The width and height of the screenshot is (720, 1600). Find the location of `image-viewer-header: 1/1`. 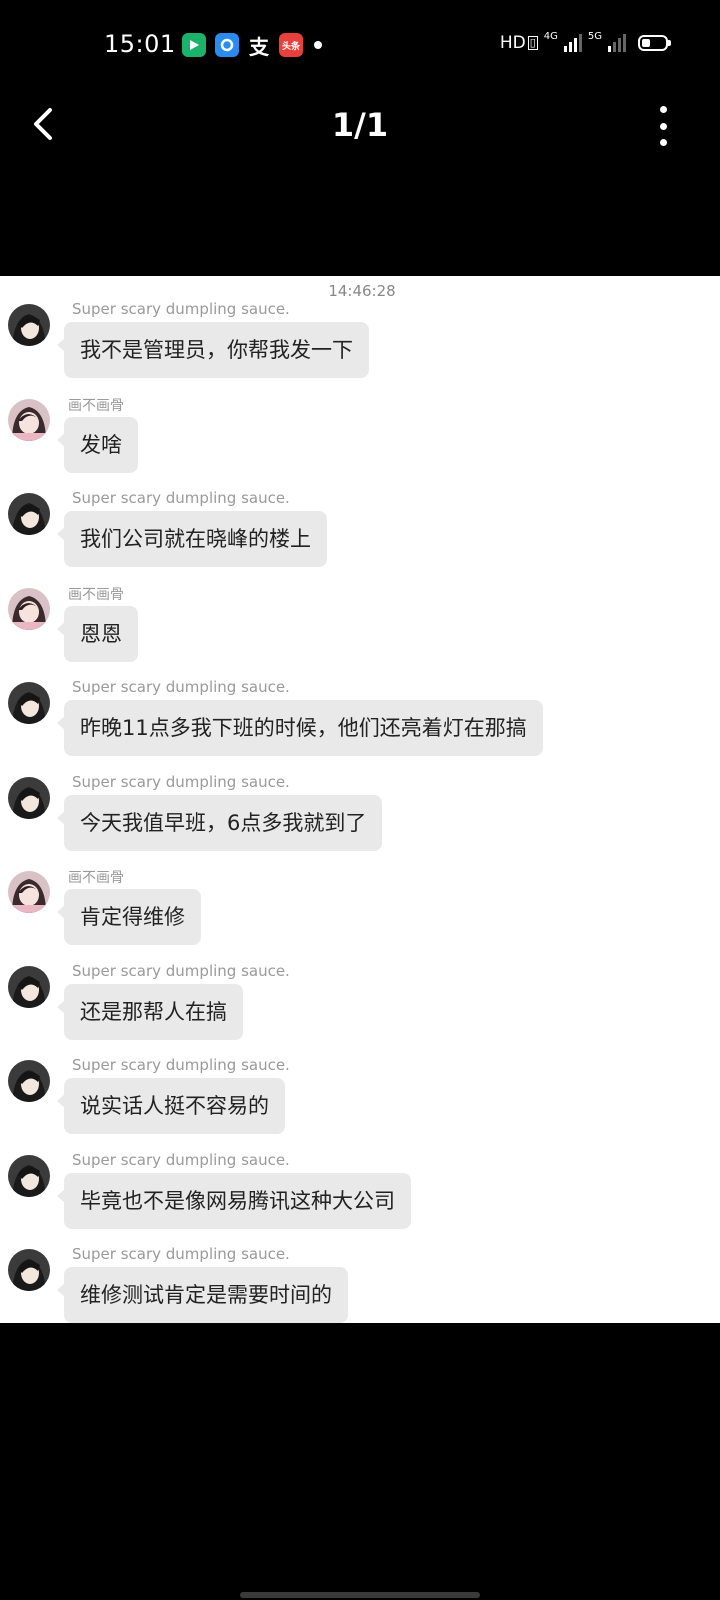

image-viewer-header: 1/1 is located at coordinates (360, 132).